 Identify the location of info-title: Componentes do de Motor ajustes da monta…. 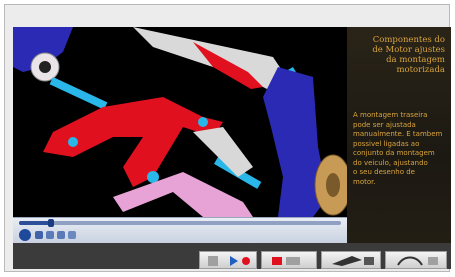
(408, 55).